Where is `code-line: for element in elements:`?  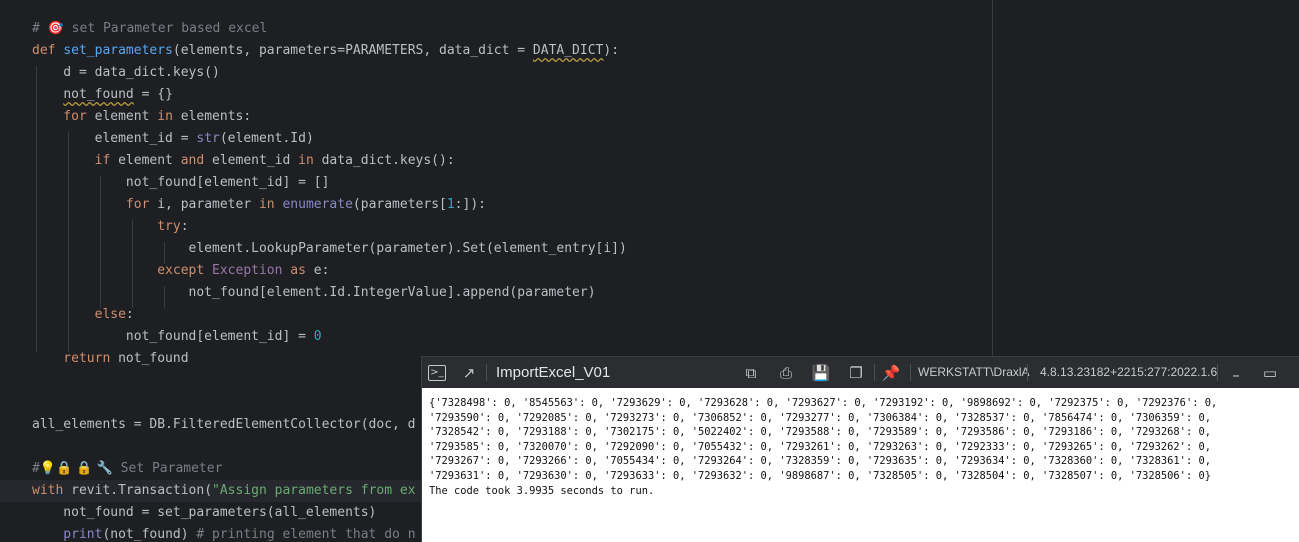 code-line: for element in elements: is located at coordinates (125, 117).